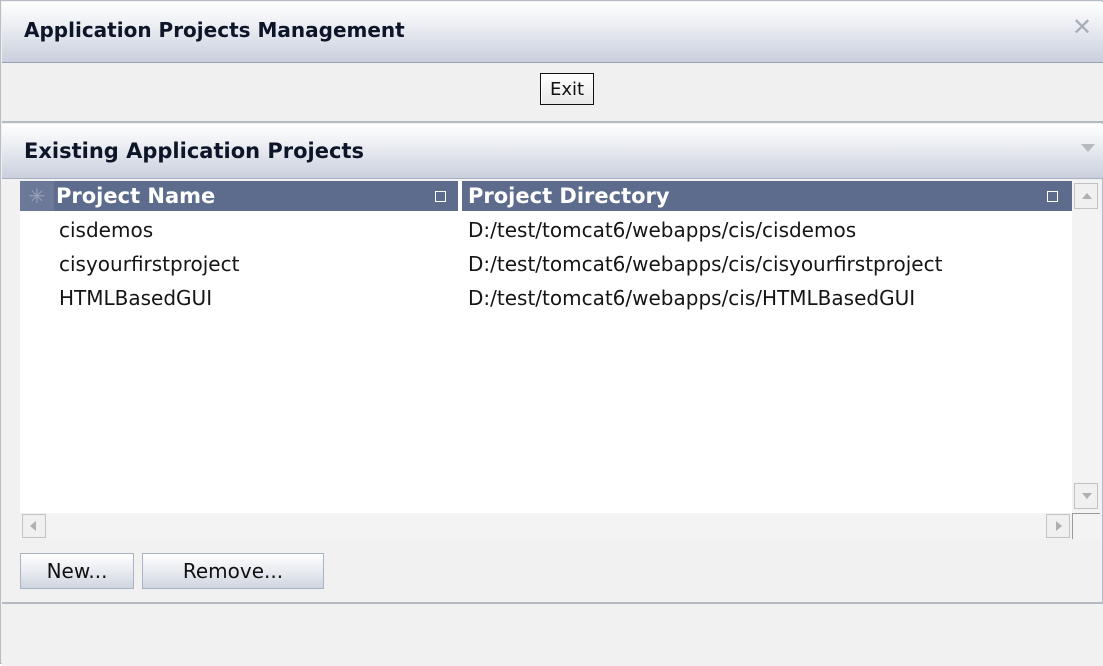 This screenshot has height=666, width=1103. Describe the element at coordinates (34, 526) in the screenshot. I see `scroll-left-icon` at that location.